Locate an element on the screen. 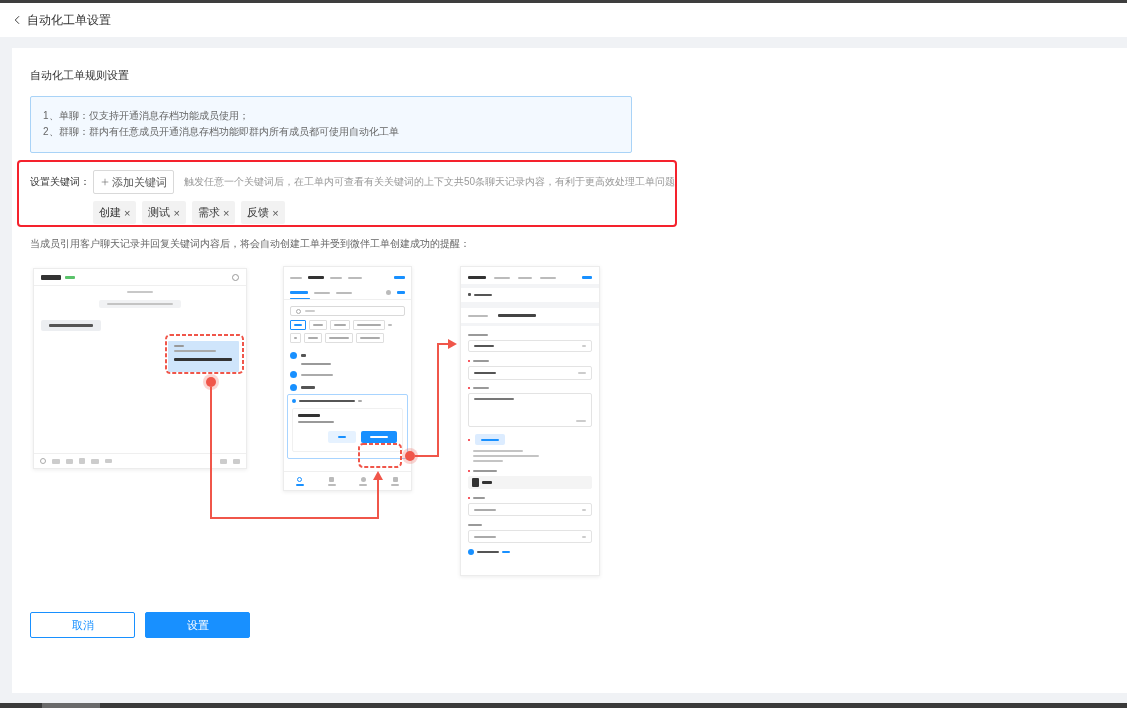  plus-icon is located at coordinates (104, 182).